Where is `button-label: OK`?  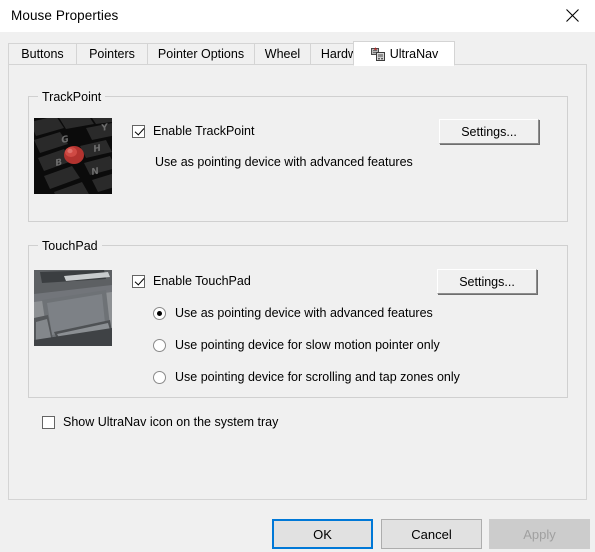 button-label: OK is located at coordinates (322, 534).